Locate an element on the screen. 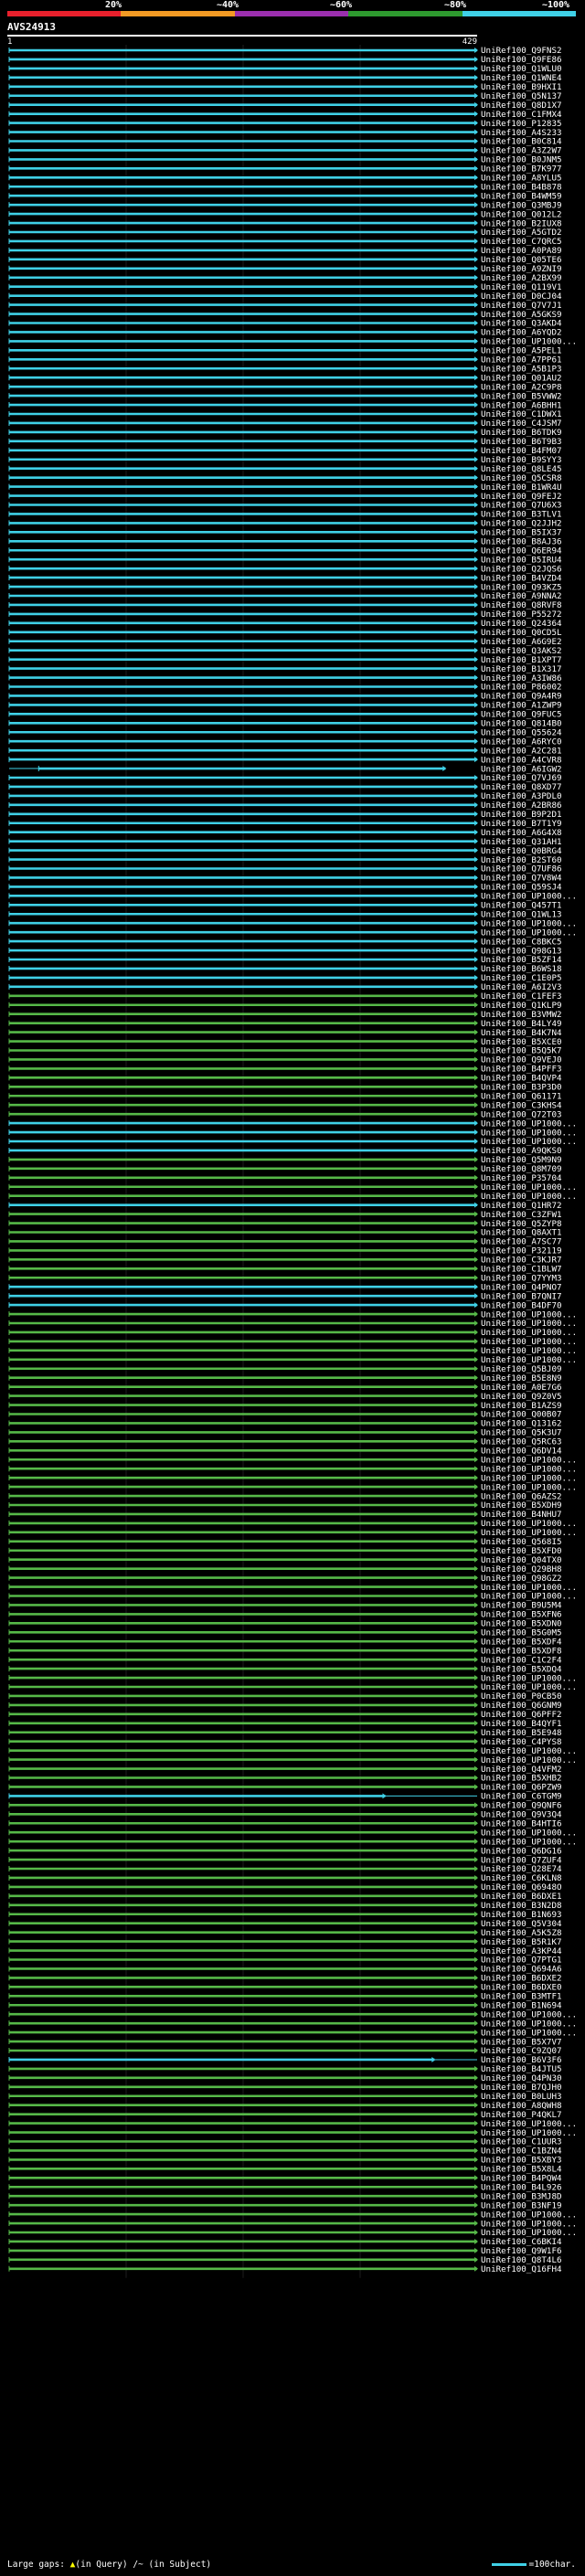  hit-row: UniRef100_B5IRU4 is located at coordinates (285, 560).